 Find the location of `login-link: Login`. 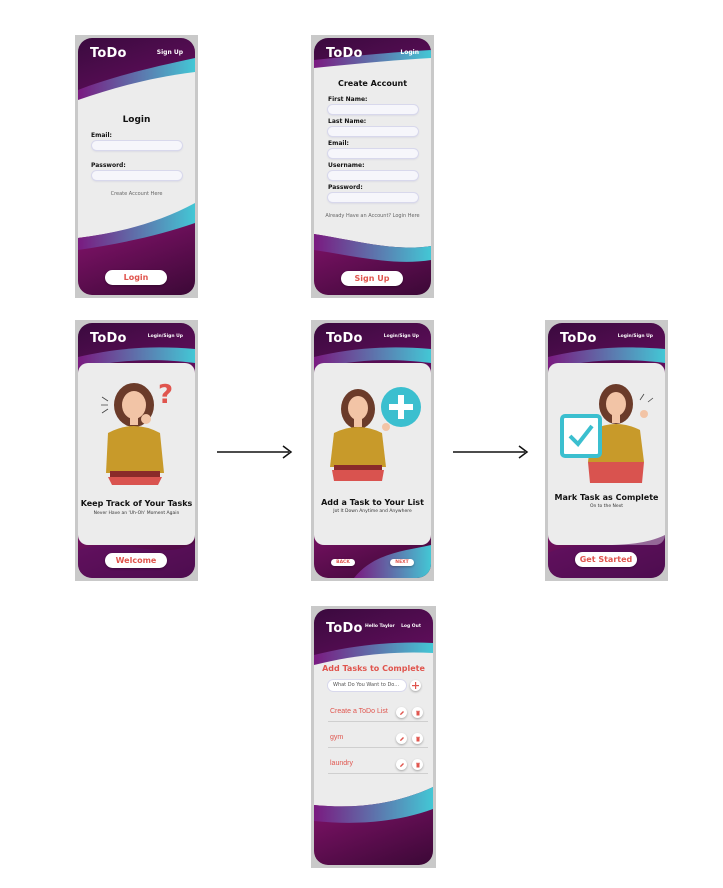

login-link: Login is located at coordinates (409, 52).